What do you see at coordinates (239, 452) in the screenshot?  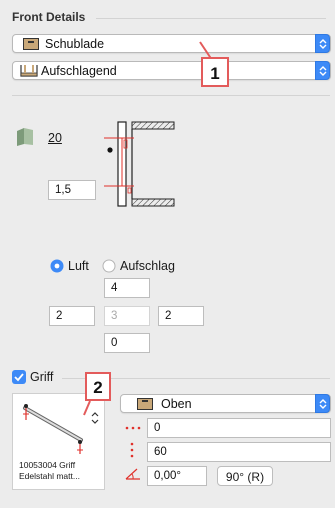 I see `height-field: 60` at bounding box center [239, 452].